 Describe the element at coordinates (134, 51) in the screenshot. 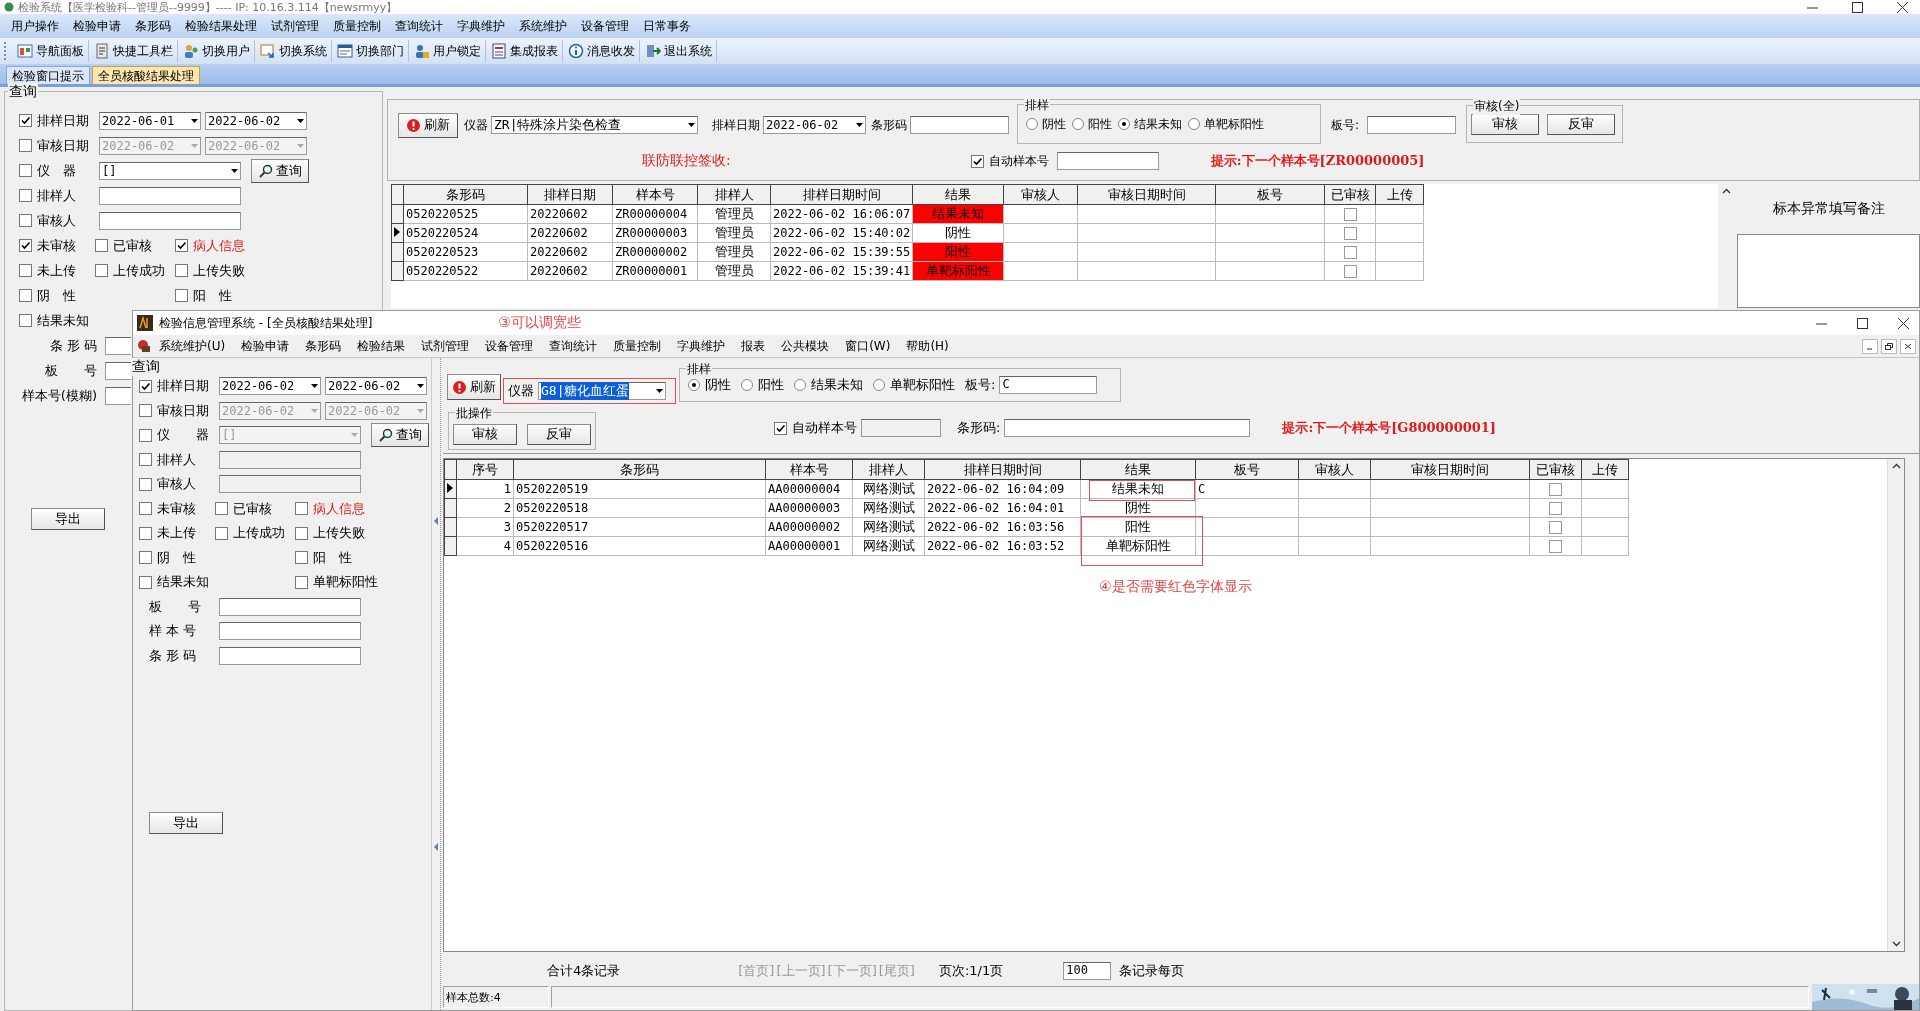

I see `toolbar-button: 快捷工具栏` at that location.